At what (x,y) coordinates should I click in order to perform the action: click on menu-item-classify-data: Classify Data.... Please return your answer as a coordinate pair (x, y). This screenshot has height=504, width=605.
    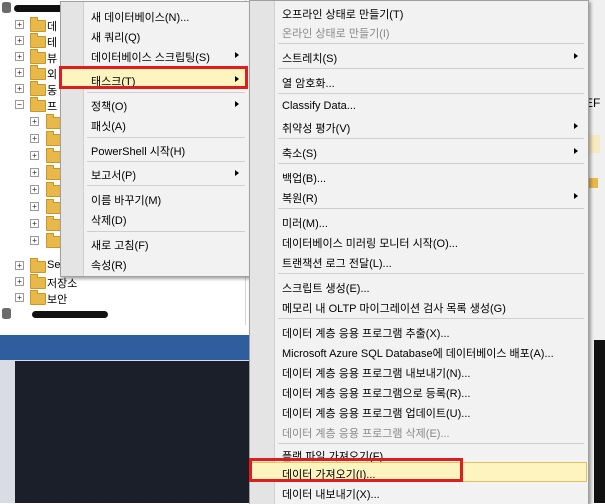
    Looking at the image, I should click on (419, 106).